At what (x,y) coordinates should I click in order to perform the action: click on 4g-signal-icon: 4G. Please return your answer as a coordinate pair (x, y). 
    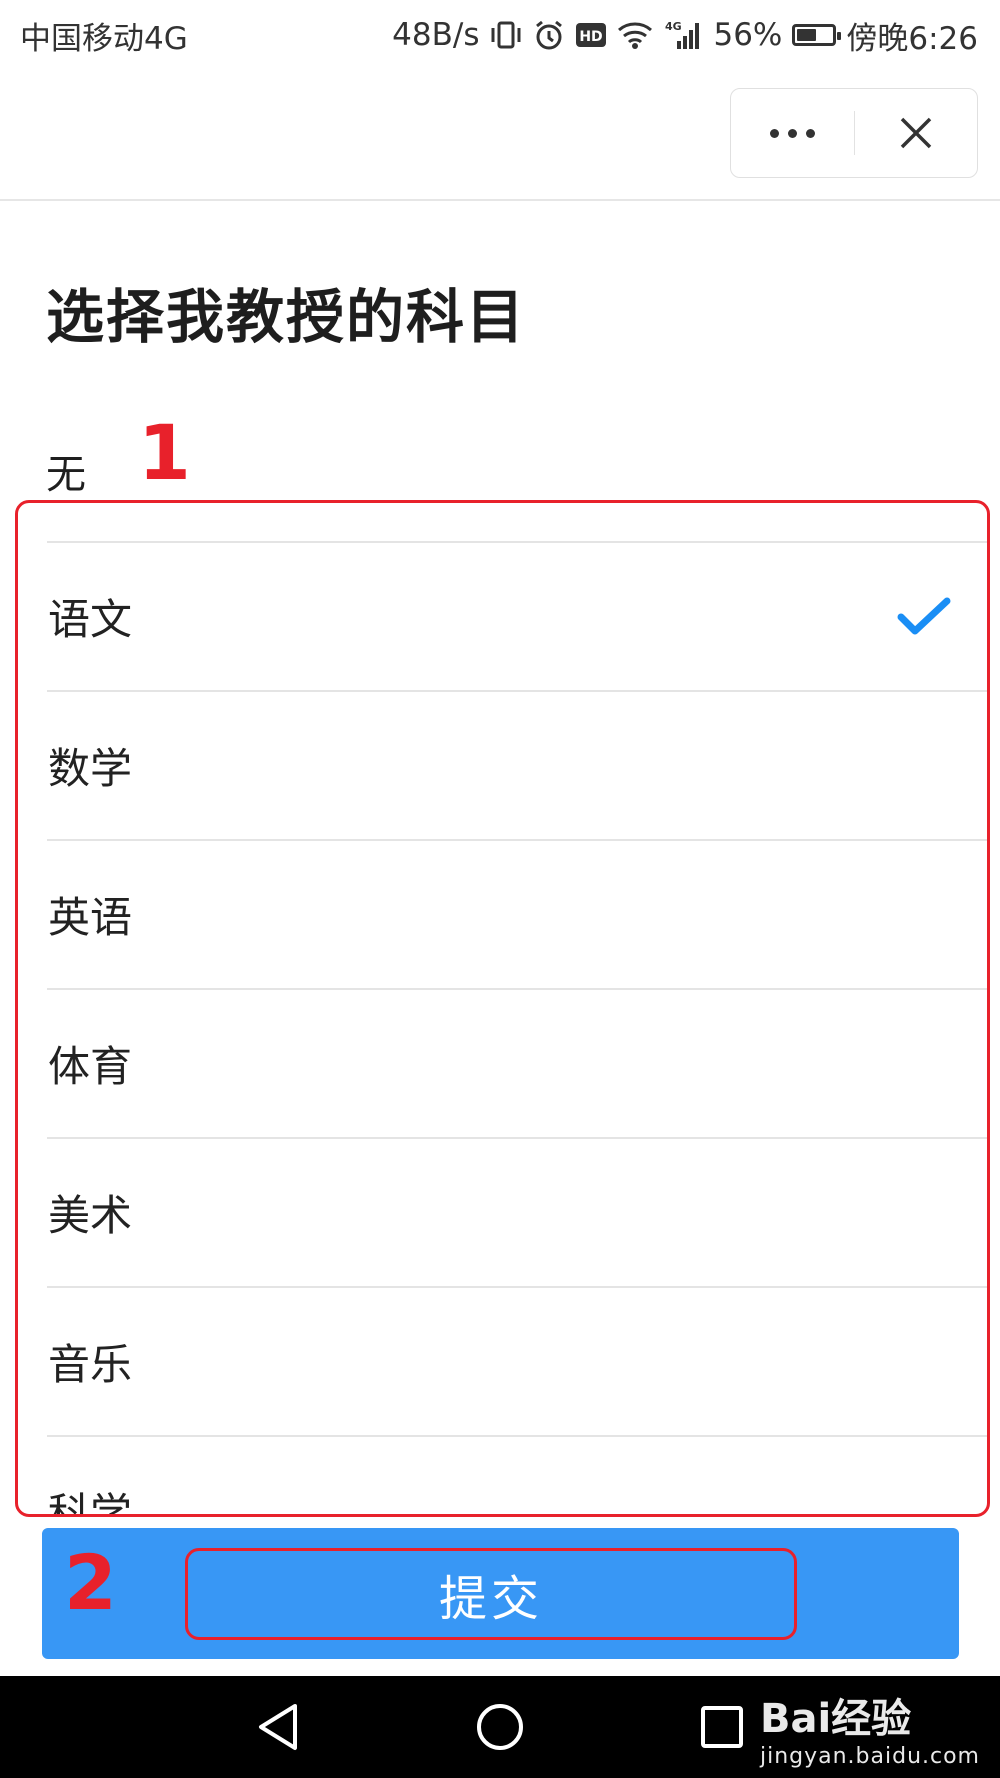
    Looking at the image, I should click on (683, 35).